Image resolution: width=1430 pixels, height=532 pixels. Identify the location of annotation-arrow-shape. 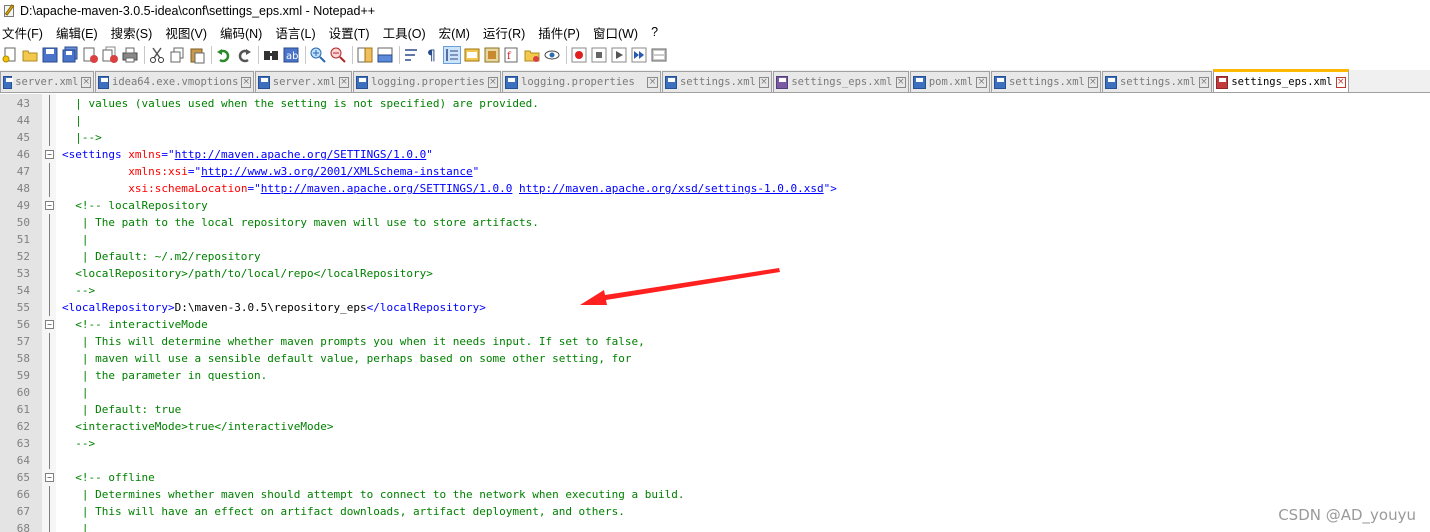
(680, 286).